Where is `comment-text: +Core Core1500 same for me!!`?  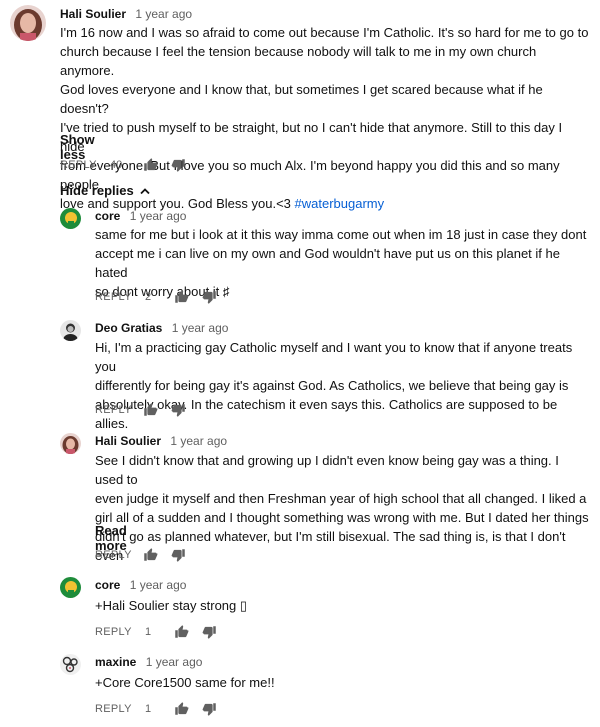
comment-text: +Core Core1500 same for me!! is located at coordinates (342, 682).